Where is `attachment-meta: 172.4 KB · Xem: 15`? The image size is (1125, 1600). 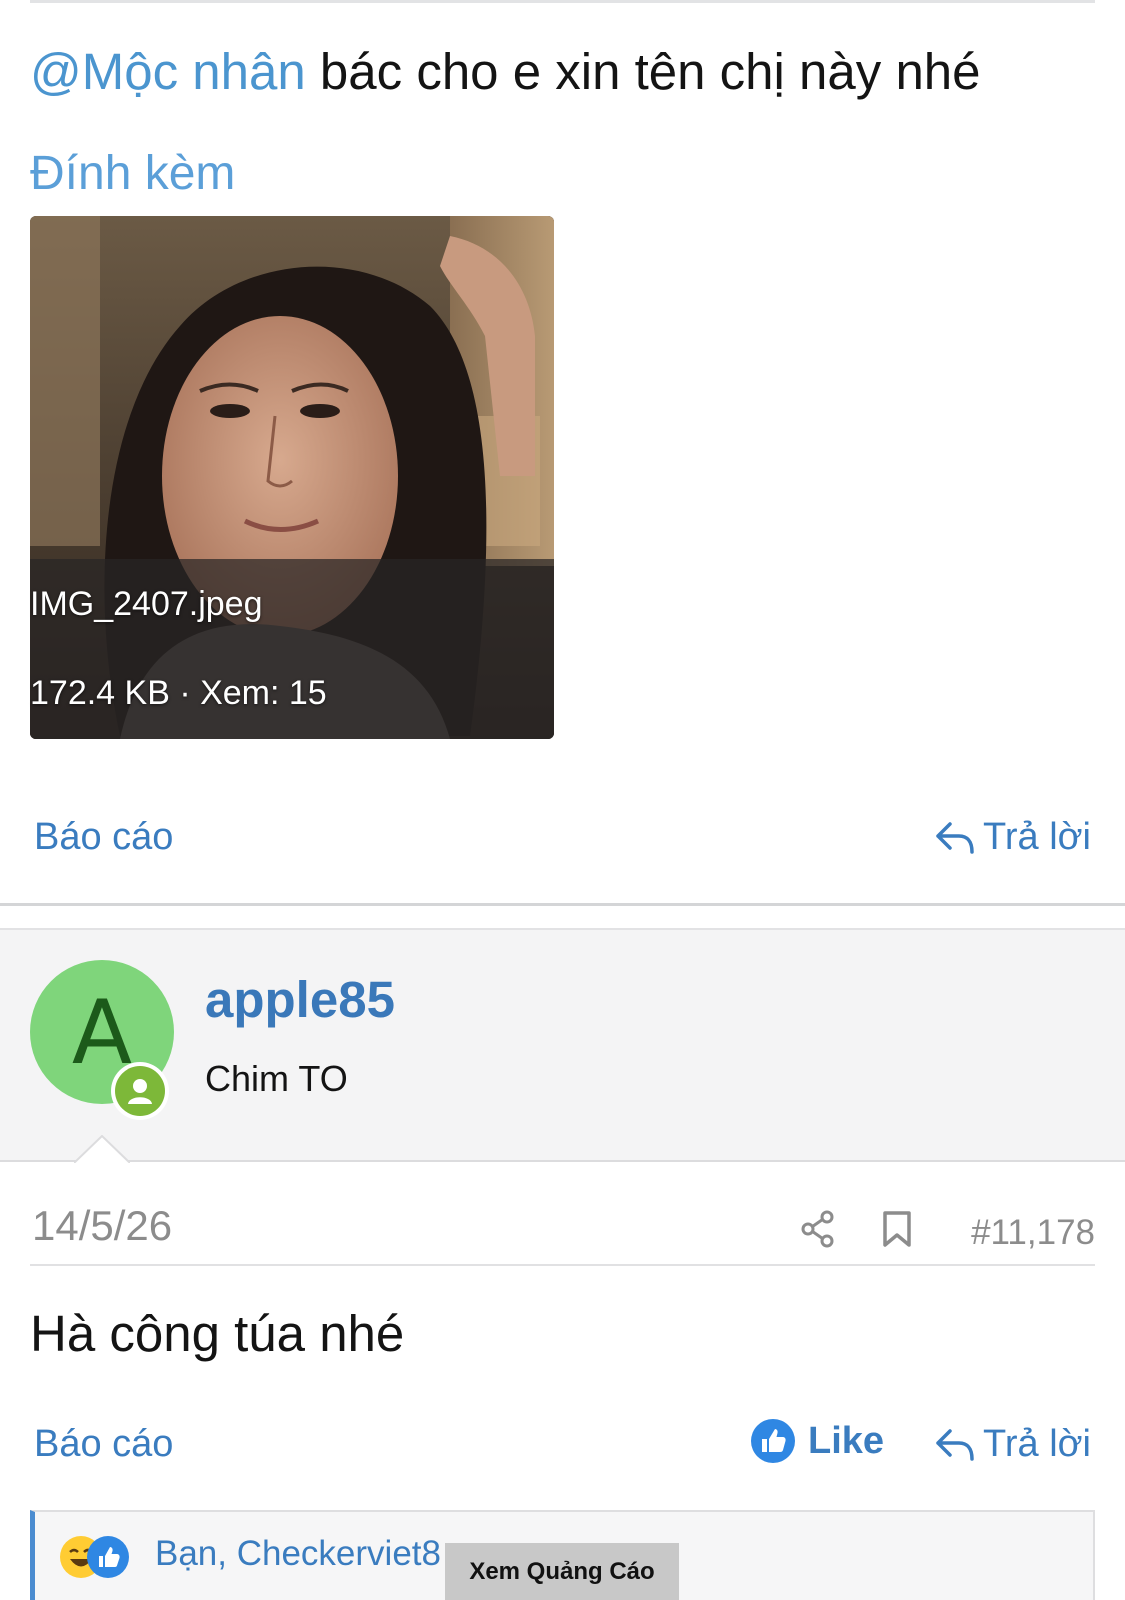
attachment-meta: 172.4 KB · Xem: 15 is located at coordinates (178, 693).